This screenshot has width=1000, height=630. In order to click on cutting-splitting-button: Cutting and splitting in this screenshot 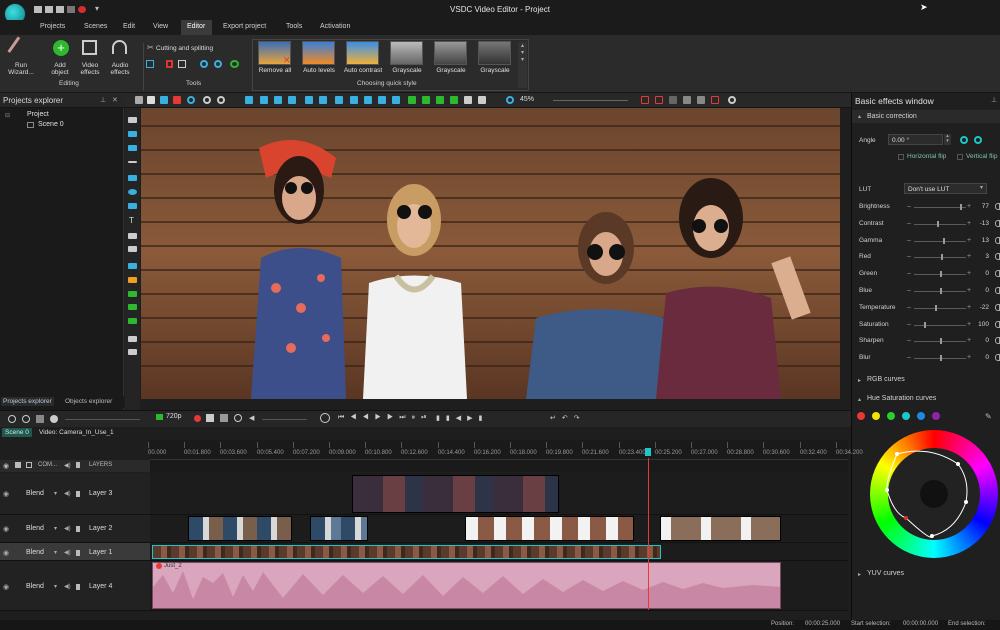, I will do `click(184, 48)`.